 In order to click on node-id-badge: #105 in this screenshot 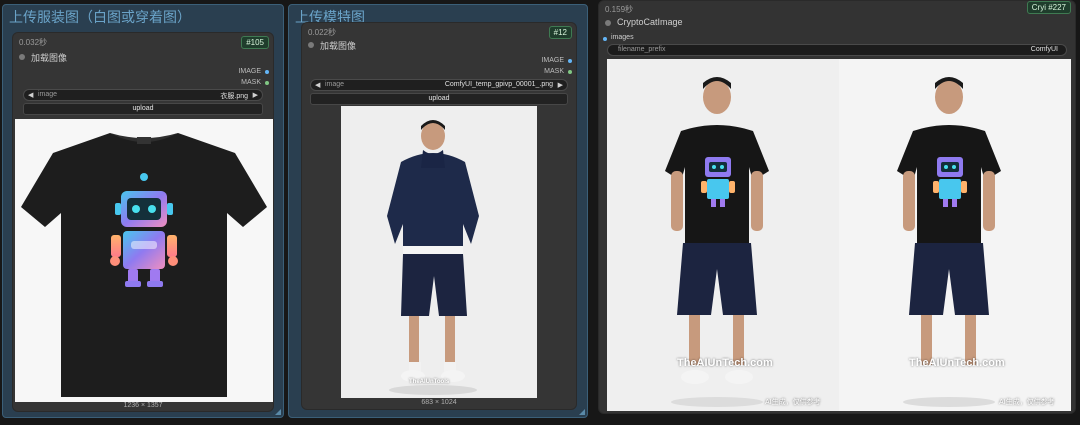, I will do `click(255, 42)`.